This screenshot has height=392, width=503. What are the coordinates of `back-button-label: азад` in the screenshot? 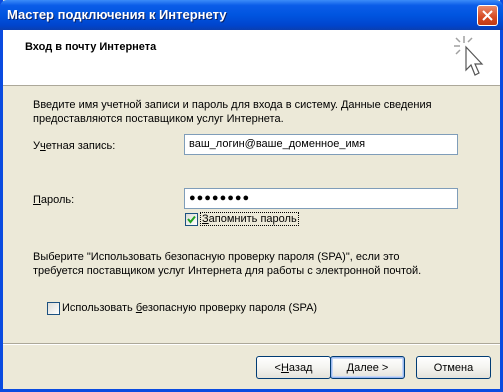 It's located at (300, 367).